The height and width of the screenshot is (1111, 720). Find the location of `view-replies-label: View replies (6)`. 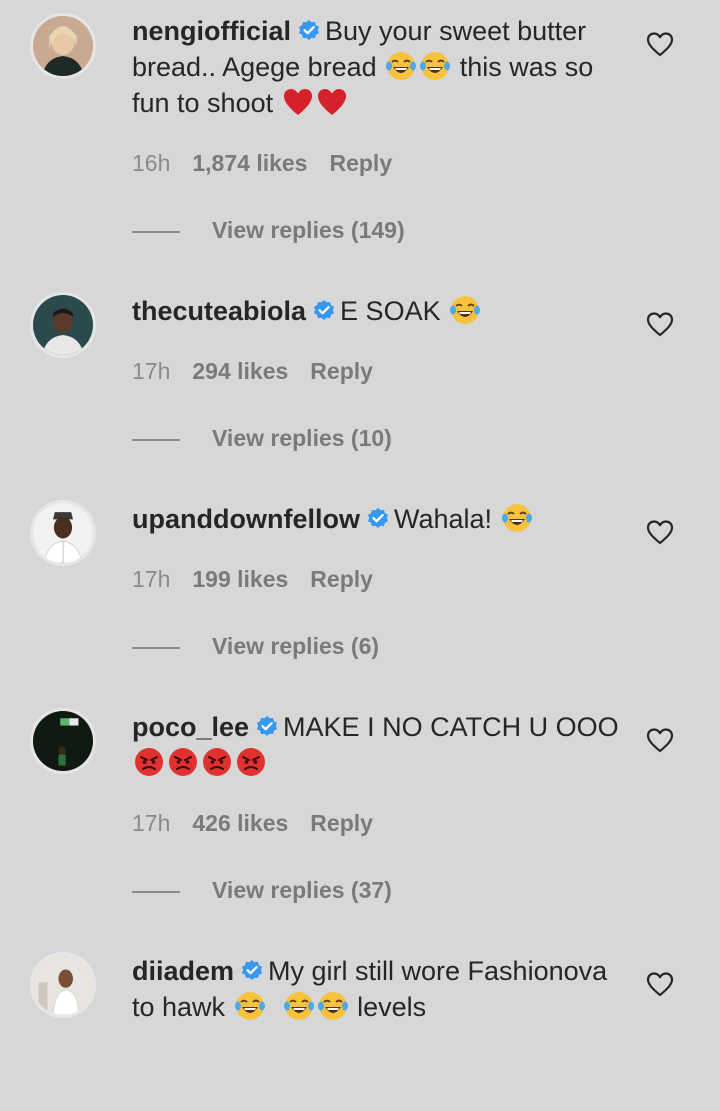

view-replies-label: View replies (6) is located at coordinates (296, 646).